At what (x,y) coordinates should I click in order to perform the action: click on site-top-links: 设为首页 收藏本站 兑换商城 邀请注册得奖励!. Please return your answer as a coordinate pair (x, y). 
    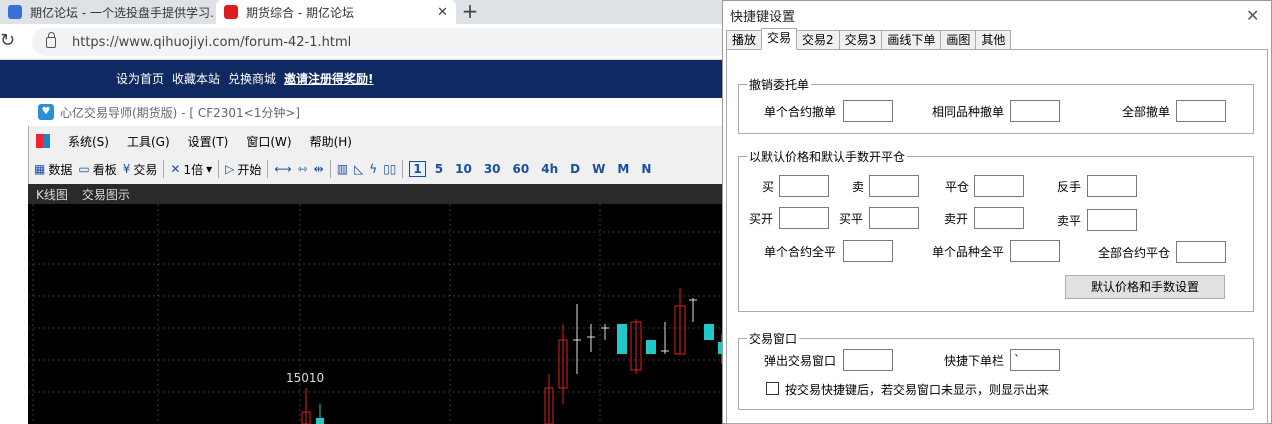
    Looking at the image, I should click on (245, 78).